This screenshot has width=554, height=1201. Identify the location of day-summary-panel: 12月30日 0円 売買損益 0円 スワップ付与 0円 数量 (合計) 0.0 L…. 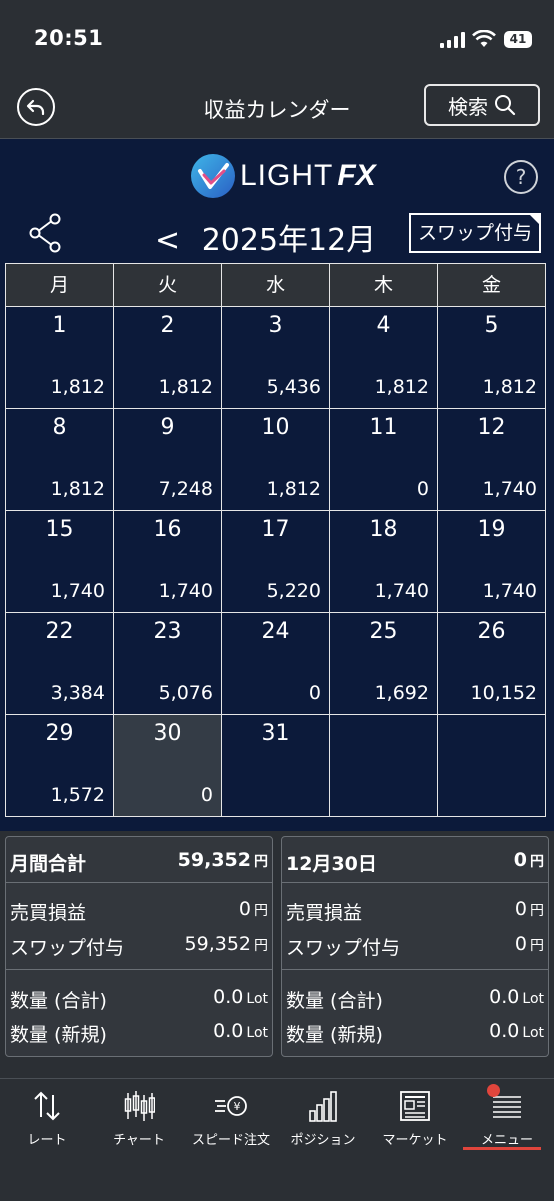
(415, 946).